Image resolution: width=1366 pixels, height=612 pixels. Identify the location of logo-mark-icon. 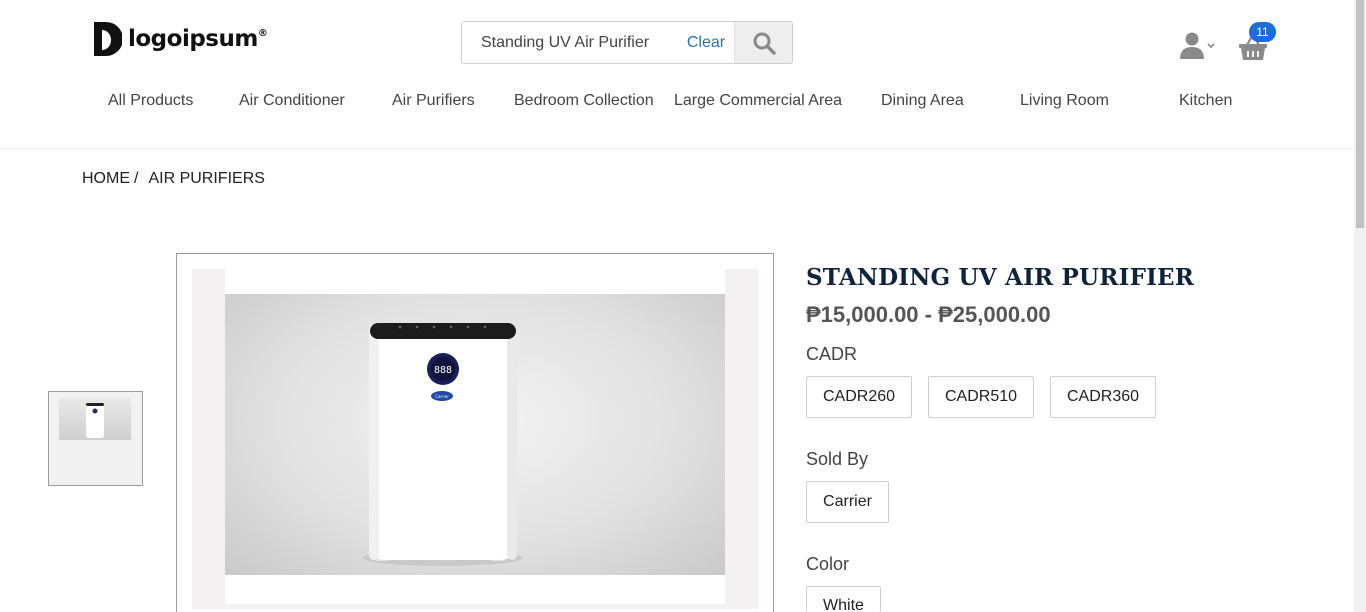
(108, 39).